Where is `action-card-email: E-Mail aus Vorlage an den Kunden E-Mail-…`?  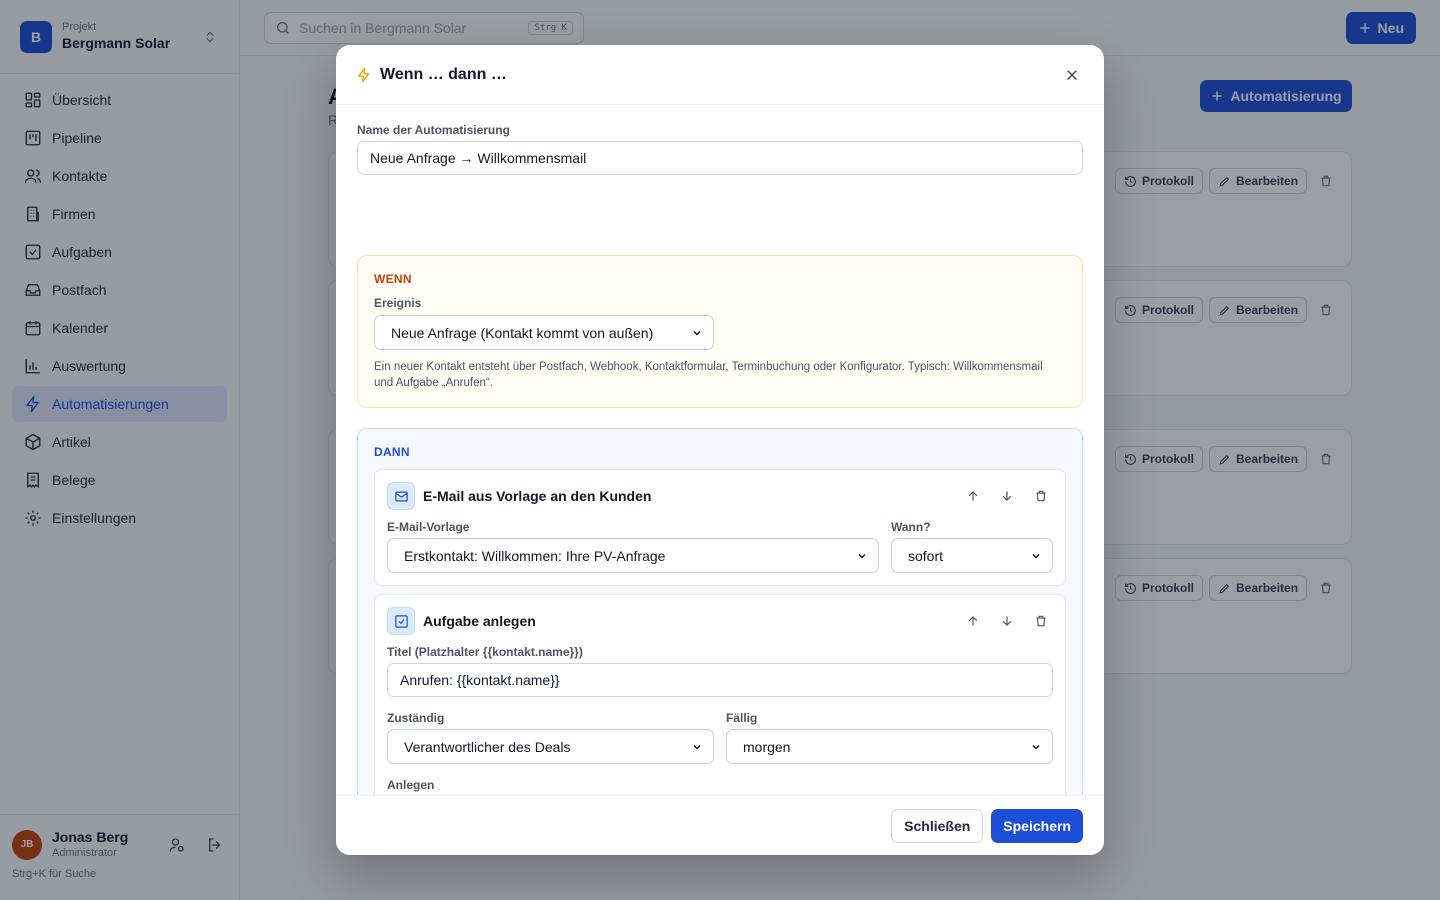 action-card-email: E-Mail aus Vorlage an den Kunden E-Mail-… is located at coordinates (720, 527).